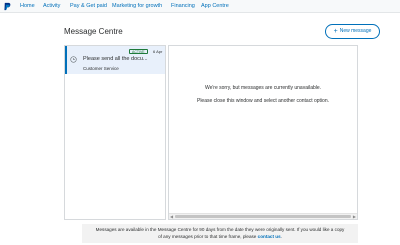 The height and width of the screenshot is (245, 400). What do you see at coordinates (88, 6) in the screenshot?
I see `nav-pay-and-get-paid: Pay & Get paid` at bounding box center [88, 6].